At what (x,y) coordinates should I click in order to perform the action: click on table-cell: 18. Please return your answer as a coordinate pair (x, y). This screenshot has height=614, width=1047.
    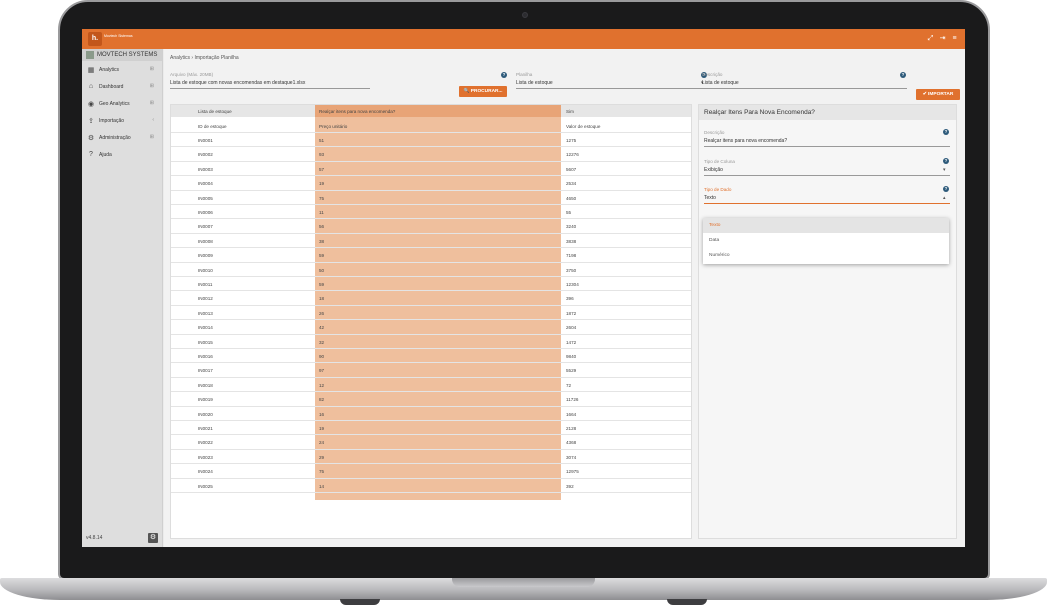
    Looking at the image, I should click on (322, 299).